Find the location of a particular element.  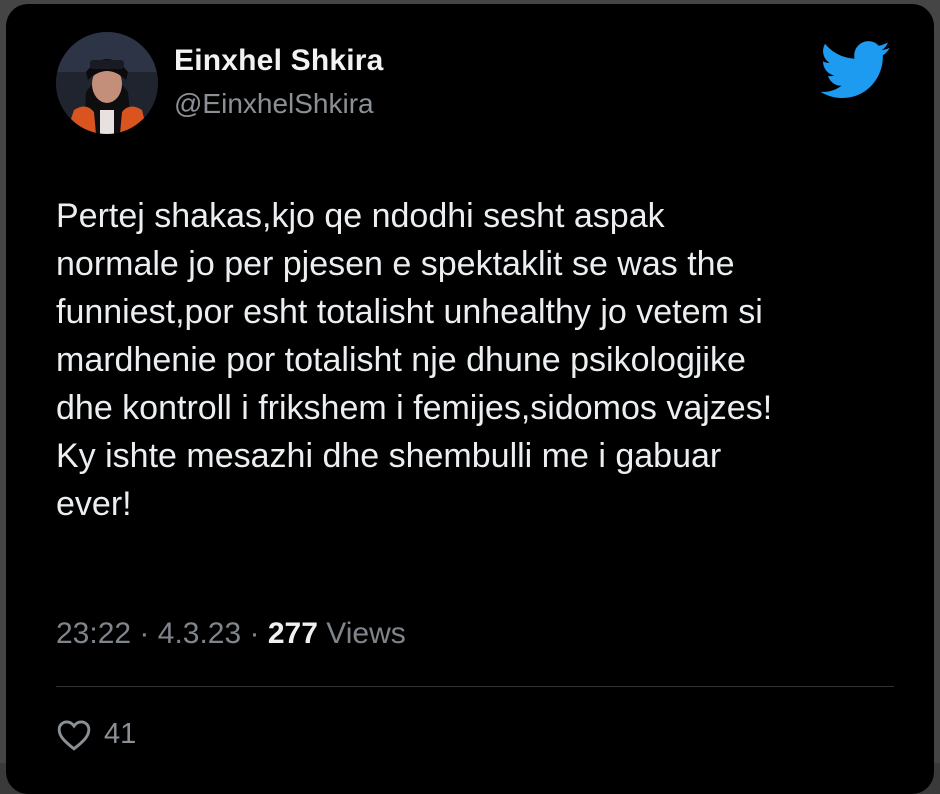

like-button: 41 is located at coordinates (96, 734).